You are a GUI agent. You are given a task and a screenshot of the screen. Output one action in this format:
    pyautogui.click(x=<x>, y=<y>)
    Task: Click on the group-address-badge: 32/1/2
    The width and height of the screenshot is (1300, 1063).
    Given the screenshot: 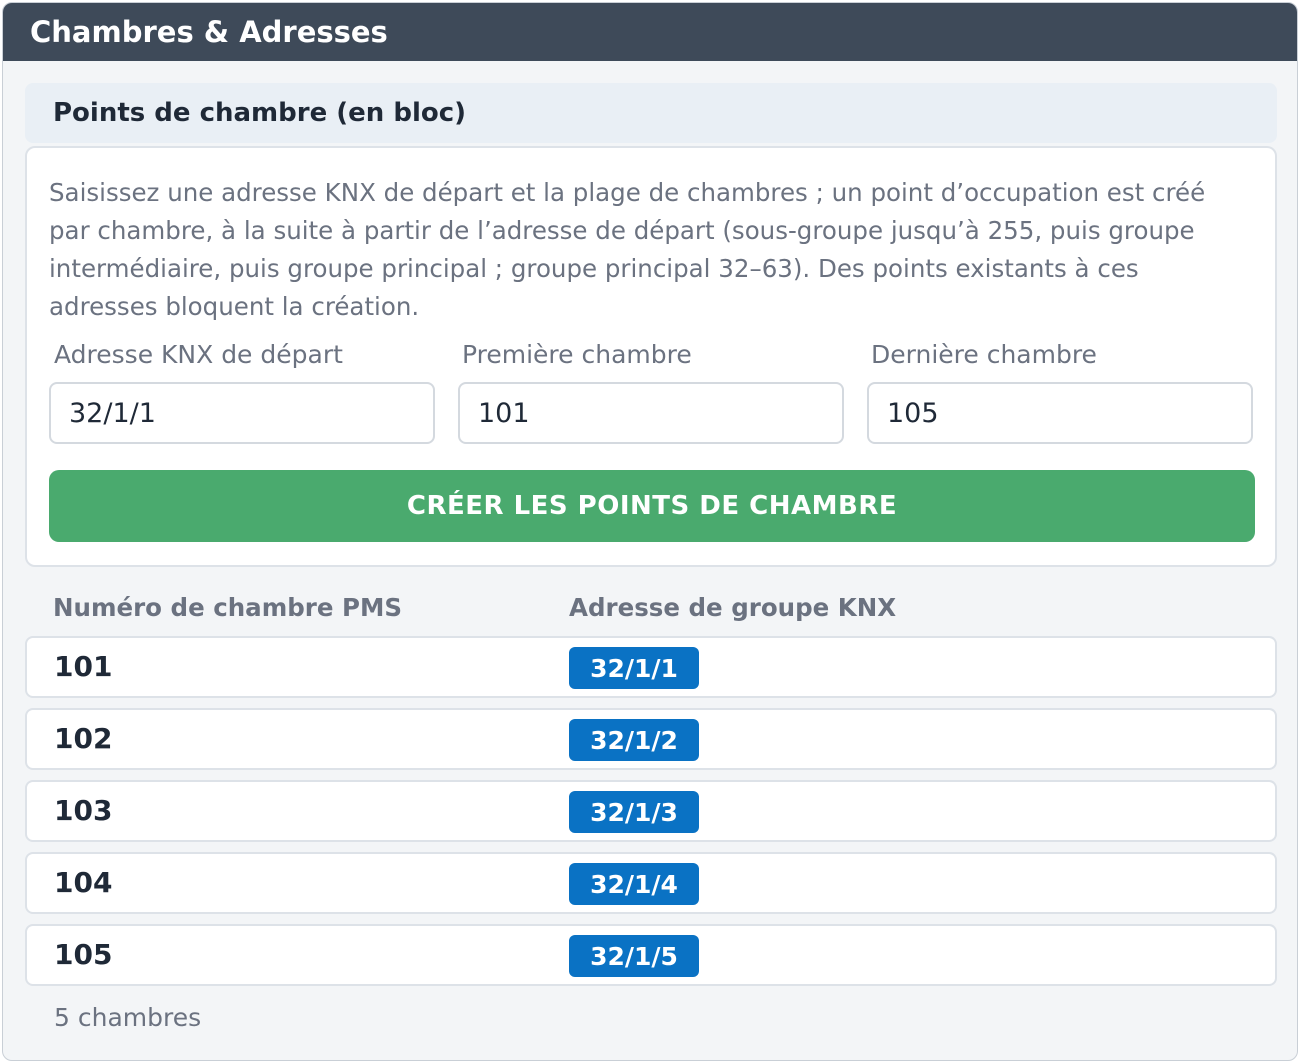 What is the action you would take?
    pyautogui.click(x=634, y=740)
    